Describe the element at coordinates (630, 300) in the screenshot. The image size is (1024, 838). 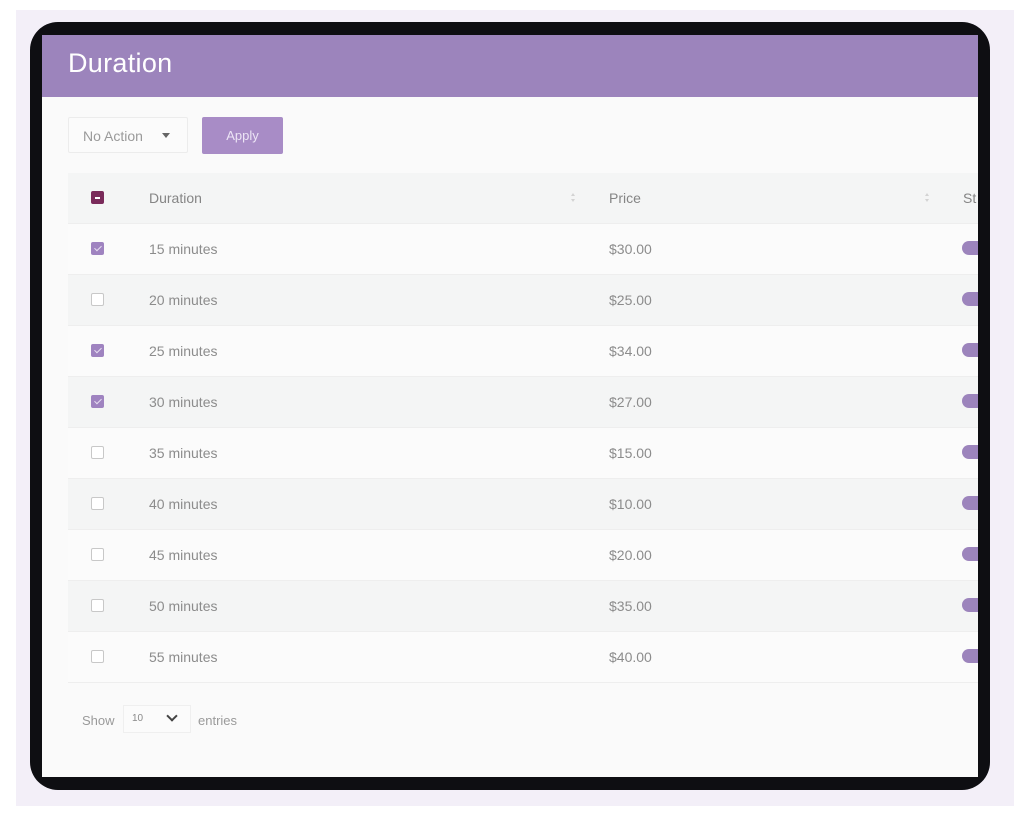
I see `price-cell: $25.00` at that location.